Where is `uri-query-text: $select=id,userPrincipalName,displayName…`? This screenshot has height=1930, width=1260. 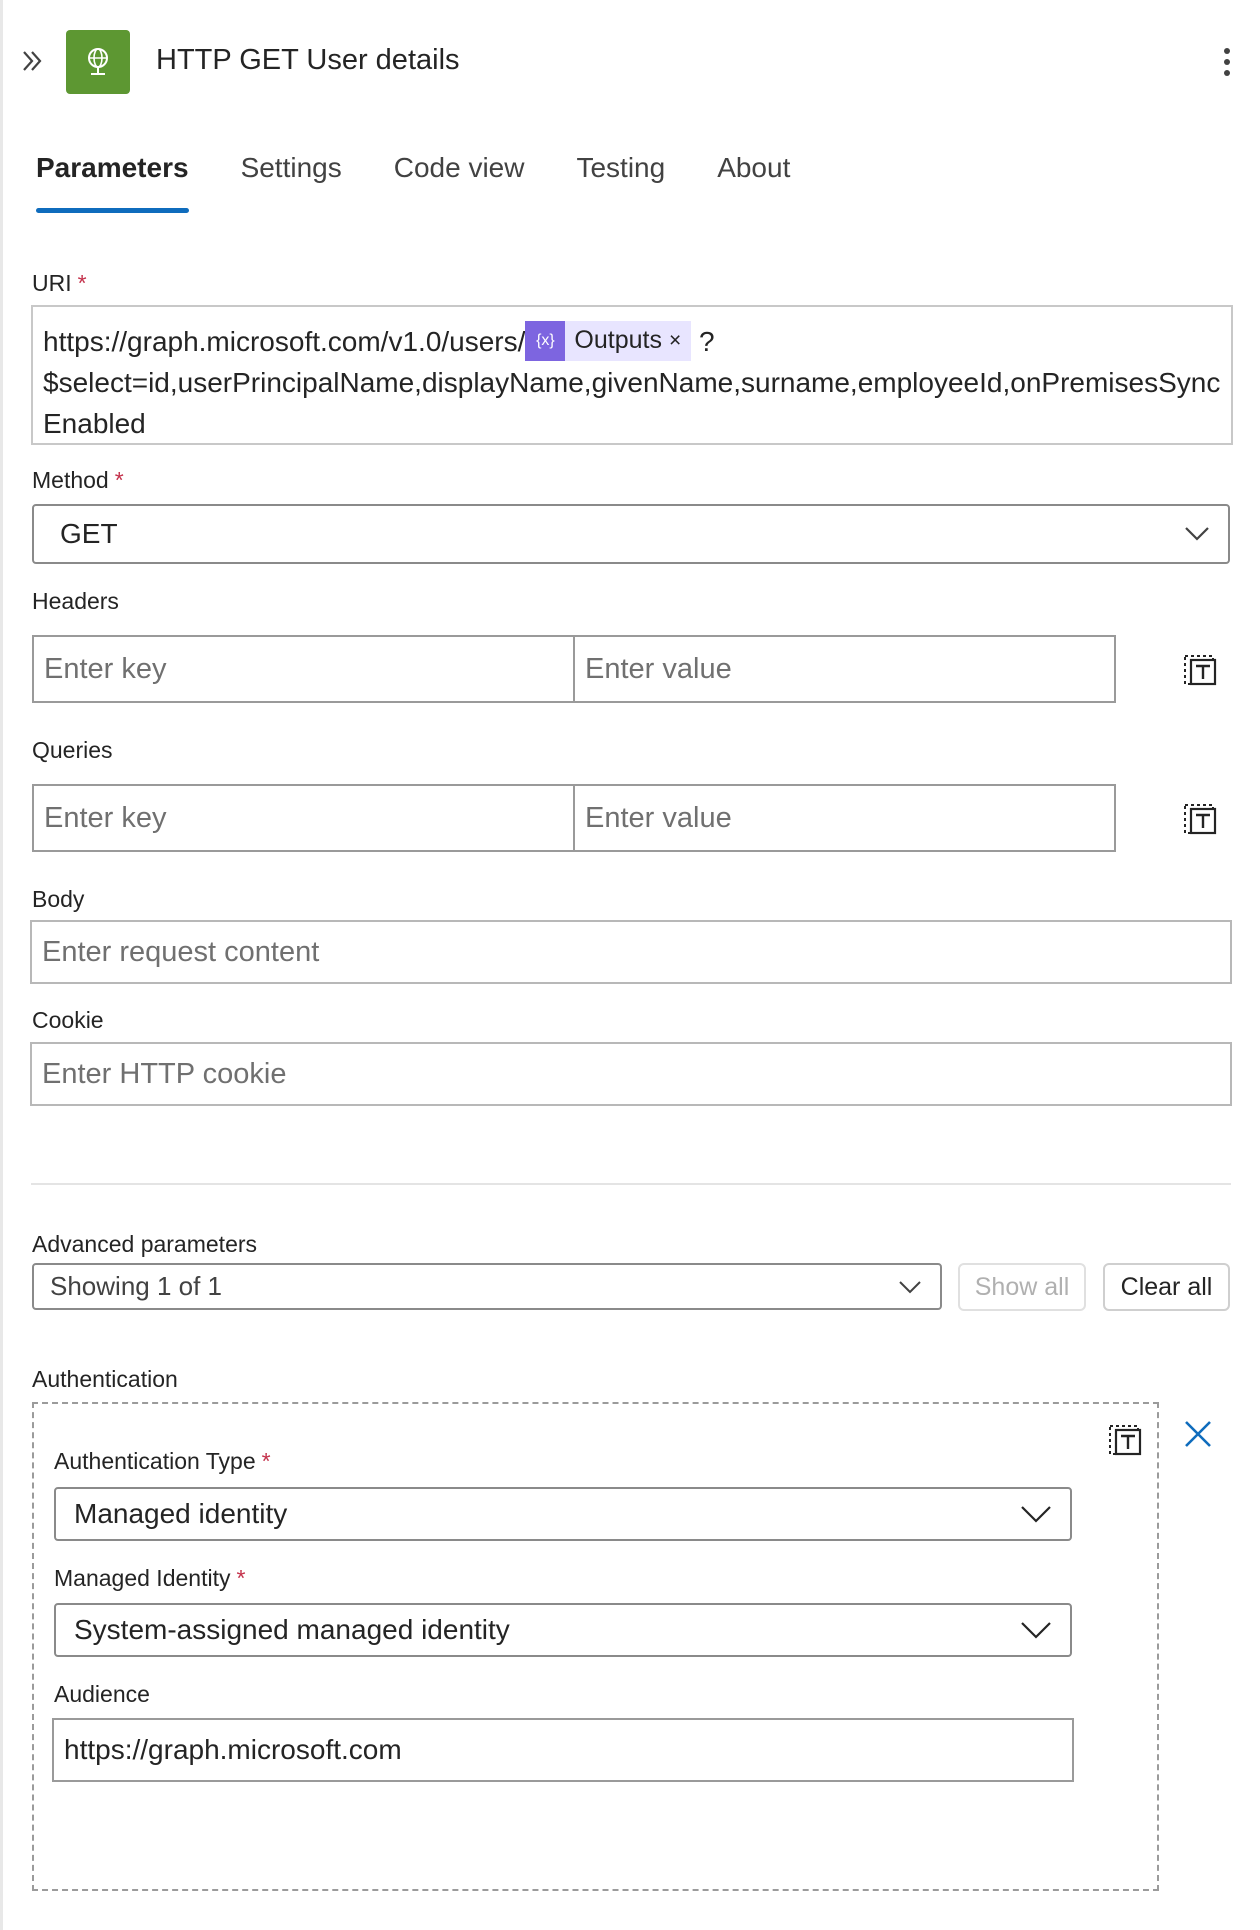
uri-query-text: $select=id,userPrincipalName,displayName… is located at coordinates (632, 403).